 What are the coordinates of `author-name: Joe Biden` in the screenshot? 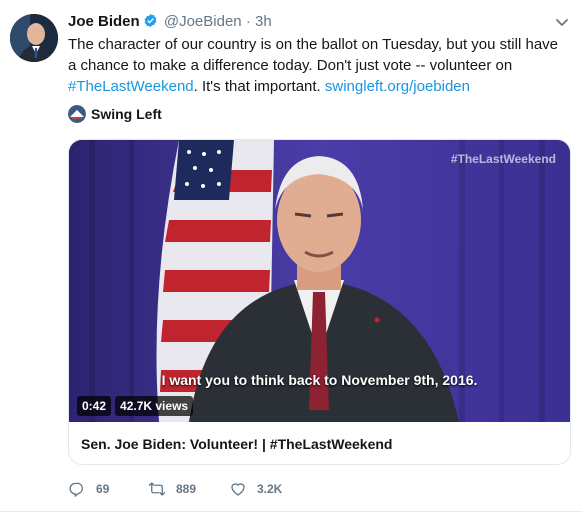 It's located at (104, 21).